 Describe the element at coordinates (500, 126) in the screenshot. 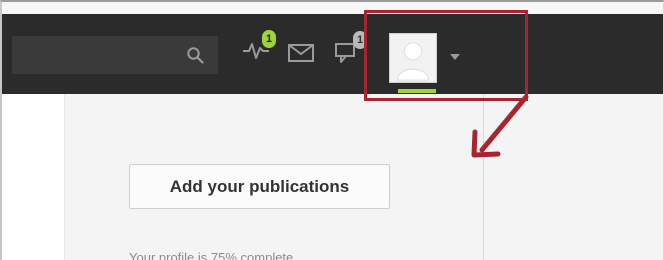

I see `callout-arrow` at that location.